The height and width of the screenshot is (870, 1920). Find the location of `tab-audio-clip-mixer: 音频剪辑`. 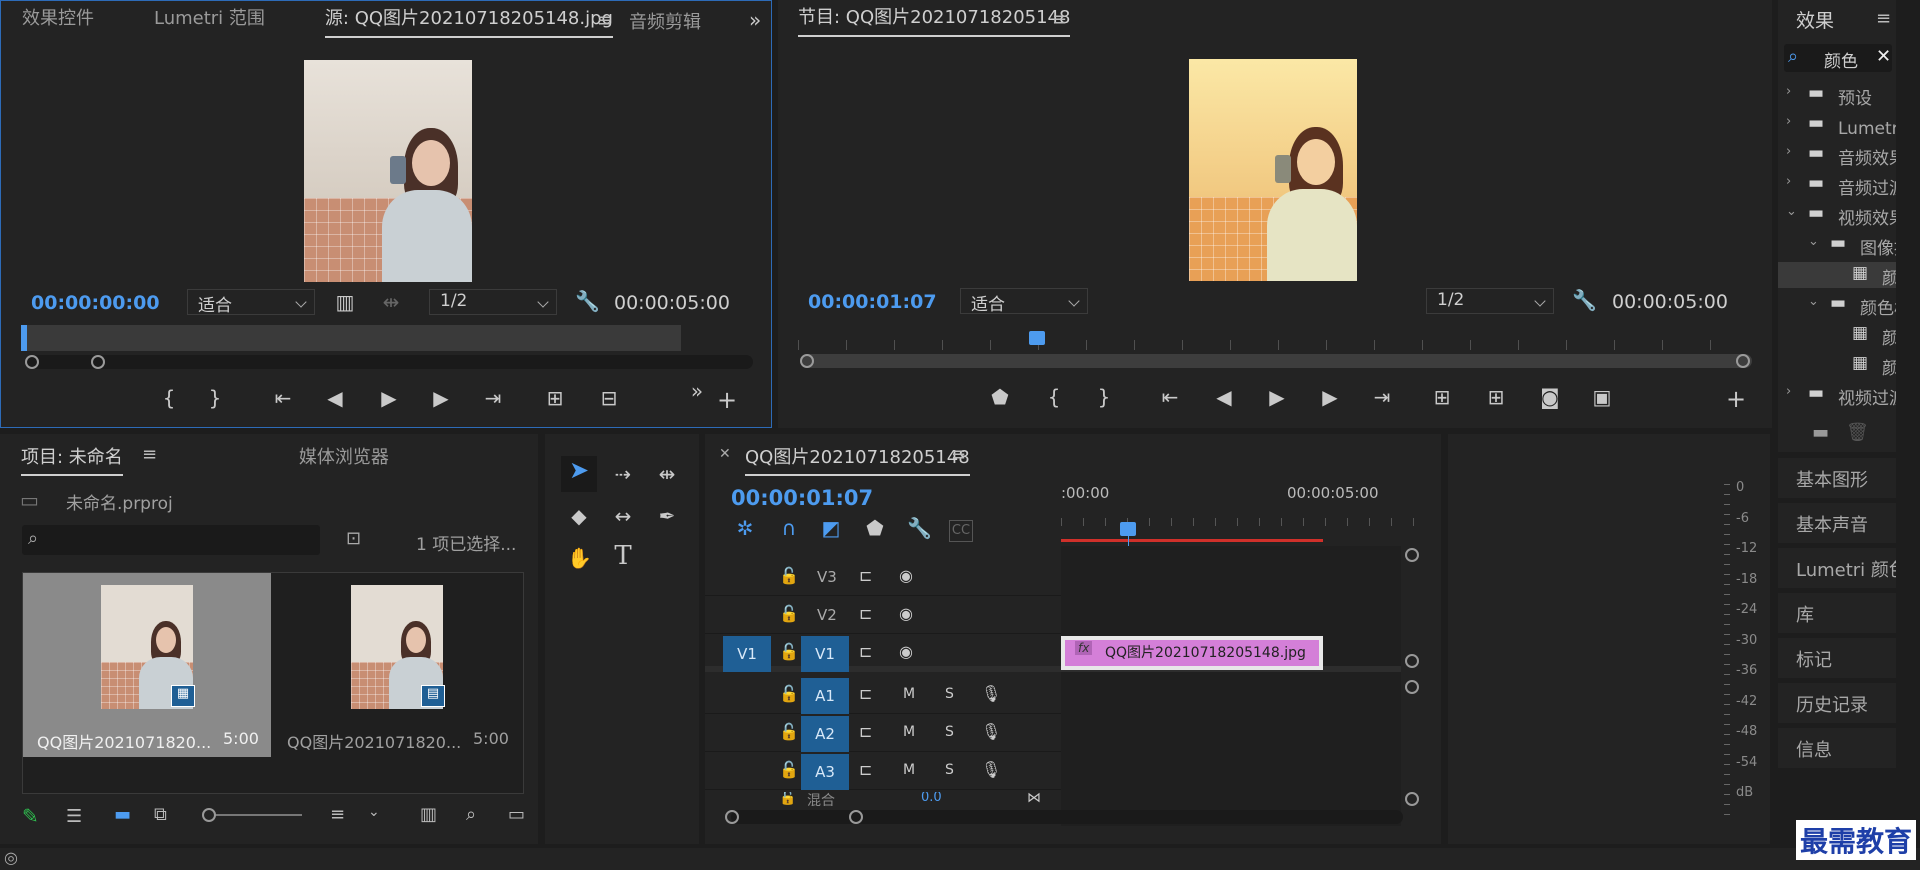

tab-audio-clip-mixer: 音频剪辑 is located at coordinates (672, 23).